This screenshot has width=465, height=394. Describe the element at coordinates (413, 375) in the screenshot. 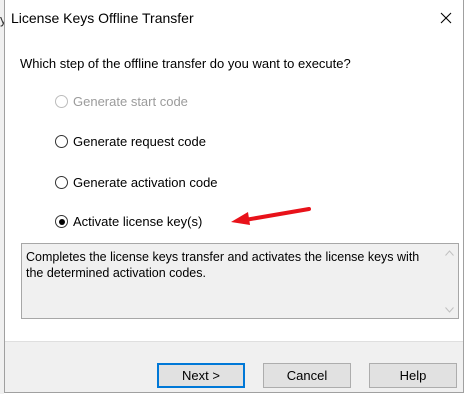

I see `help-button: Help` at that location.